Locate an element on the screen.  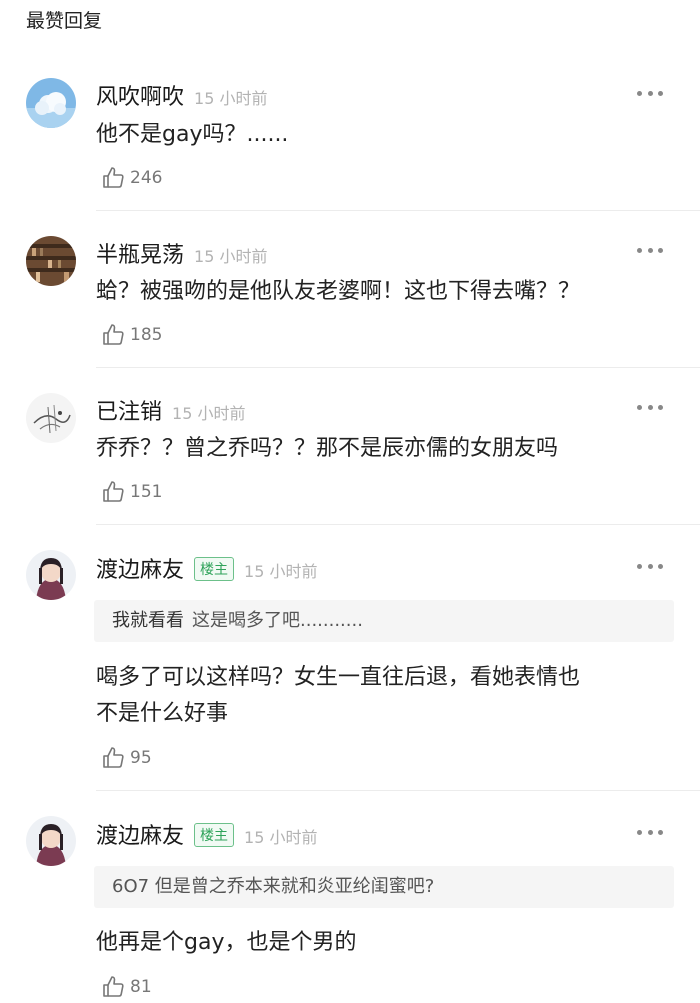
like-count: 95 is located at coordinates (141, 758).